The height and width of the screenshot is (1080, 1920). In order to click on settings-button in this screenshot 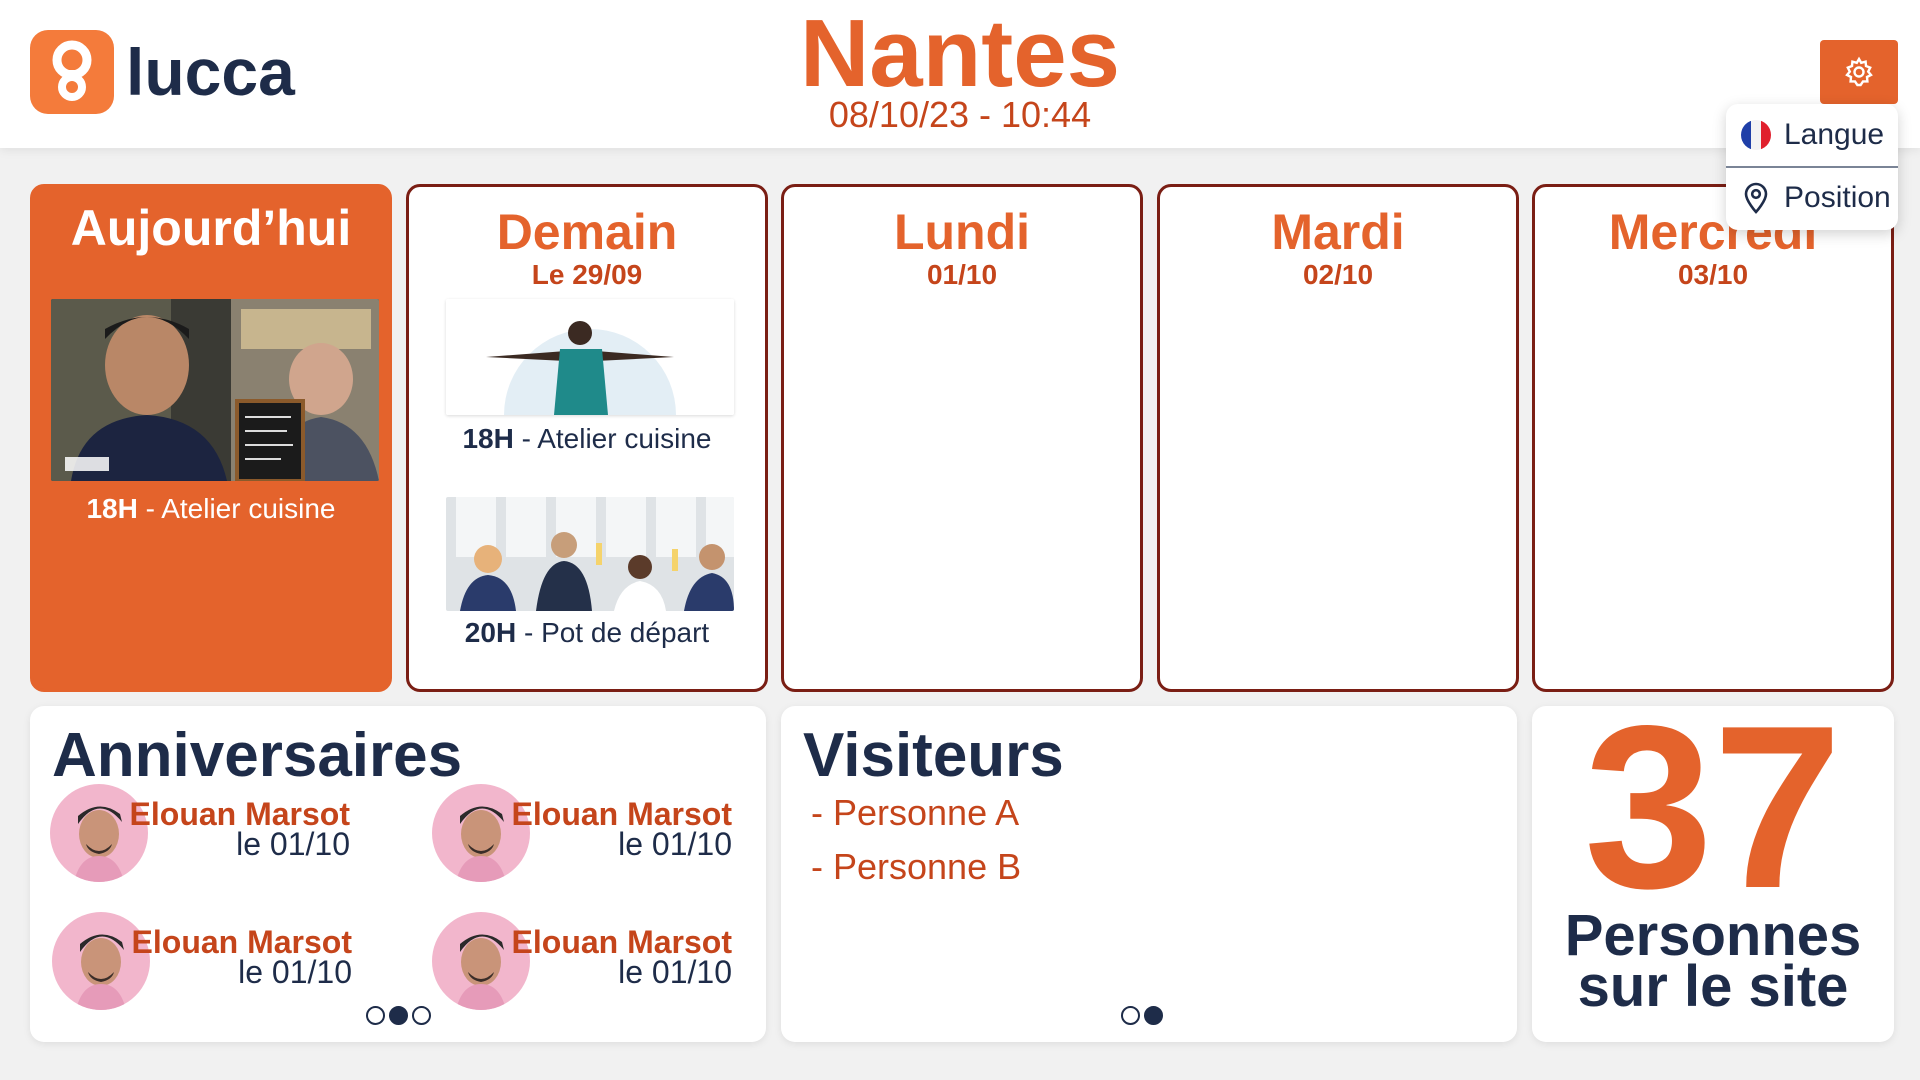, I will do `click(1859, 72)`.